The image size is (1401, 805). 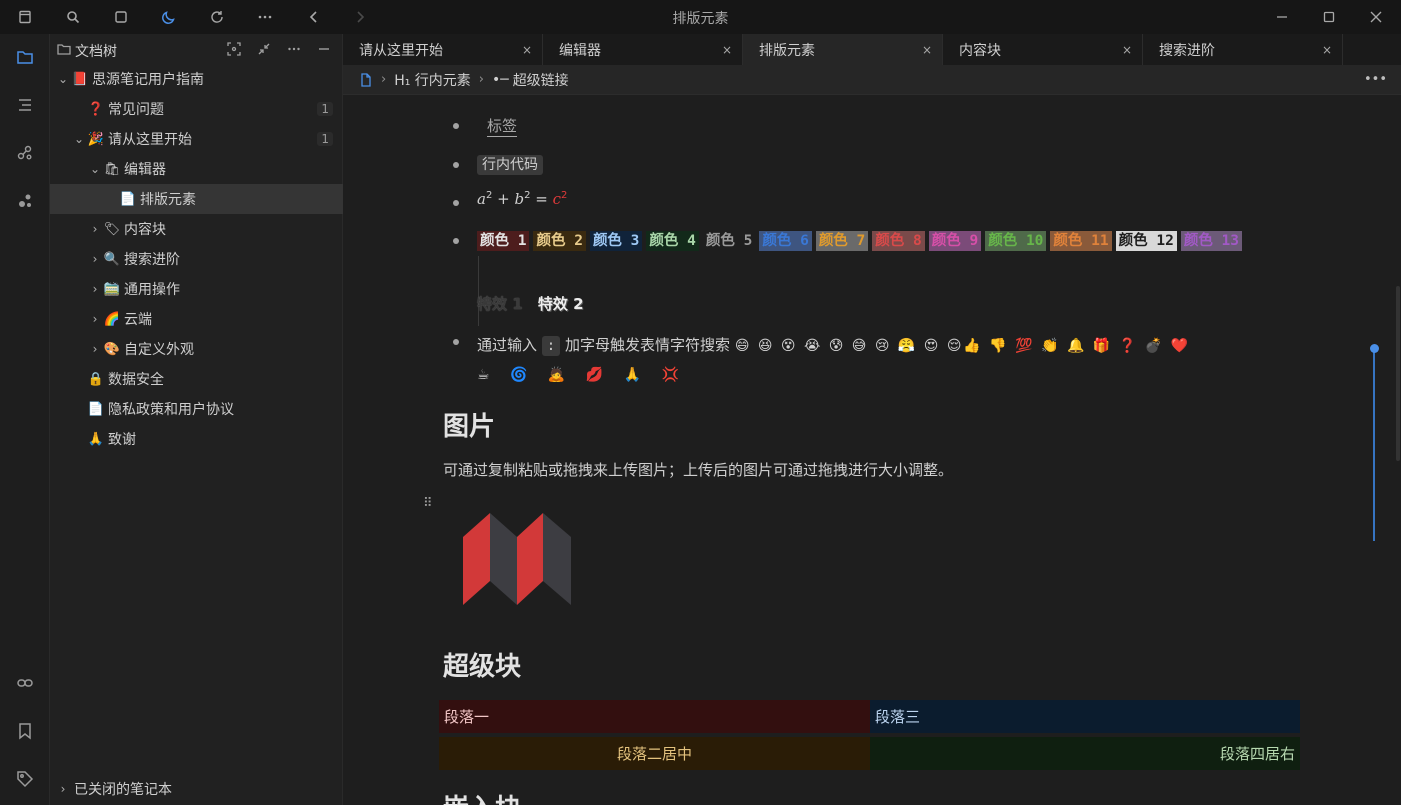 I want to click on math-formula: a2 + b2 = c2, so click(x=522, y=199).